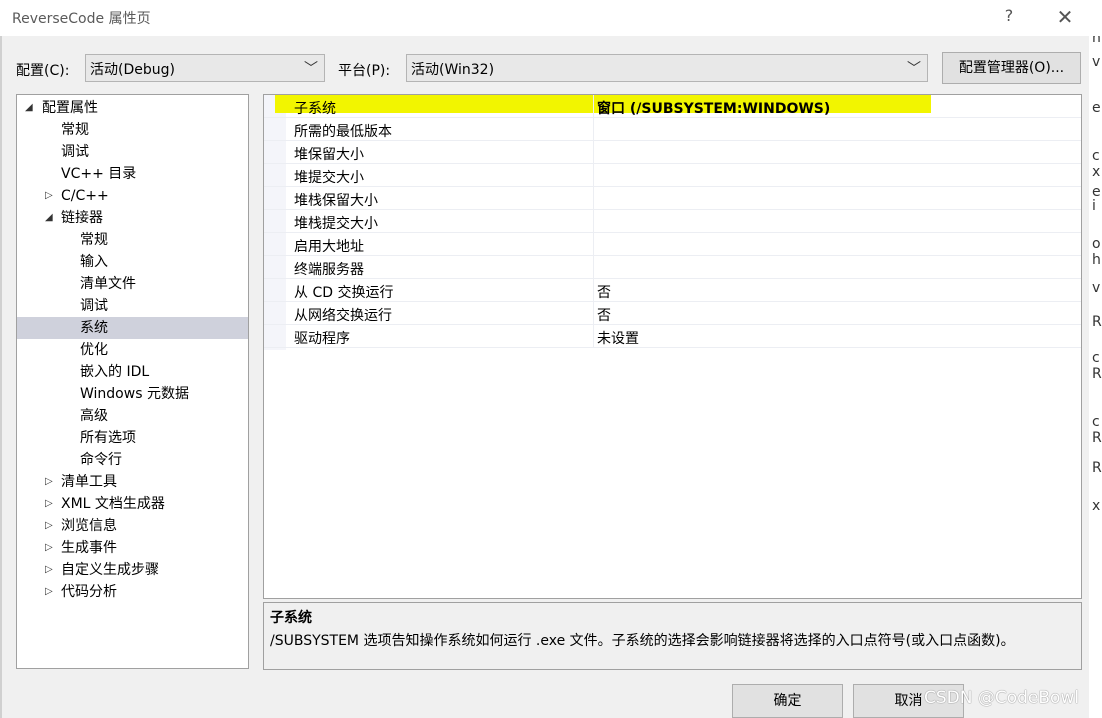 This screenshot has height=718, width=1102. Describe the element at coordinates (336, 201) in the screenshot. I see `property-name: 堆栈保留大小` at that location.